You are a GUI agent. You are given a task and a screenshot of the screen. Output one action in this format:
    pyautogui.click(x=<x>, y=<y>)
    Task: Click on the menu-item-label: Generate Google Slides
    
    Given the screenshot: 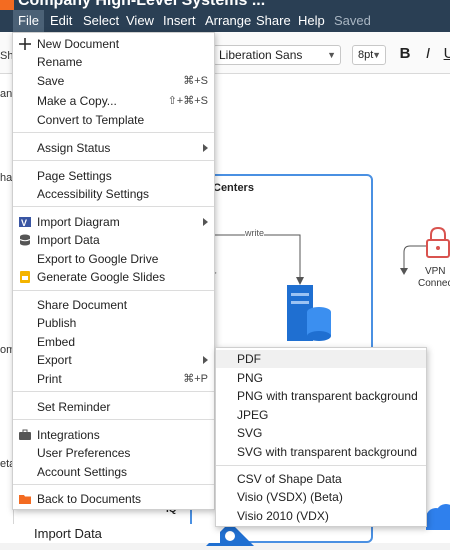 What is the action you would take?
    pyautogui.click(x=101, y=277)
    